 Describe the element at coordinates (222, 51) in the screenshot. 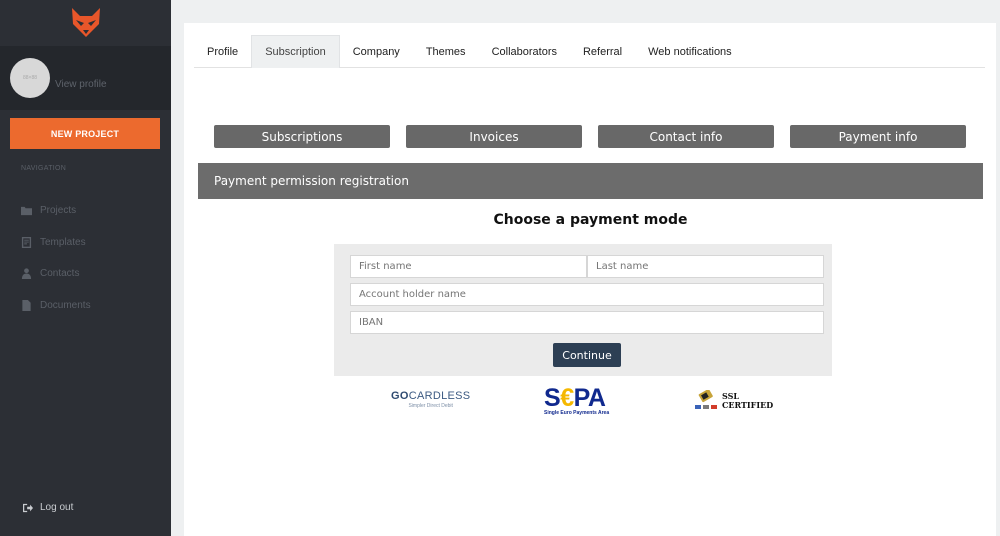

I see `tab-profile: Profile` at that location.